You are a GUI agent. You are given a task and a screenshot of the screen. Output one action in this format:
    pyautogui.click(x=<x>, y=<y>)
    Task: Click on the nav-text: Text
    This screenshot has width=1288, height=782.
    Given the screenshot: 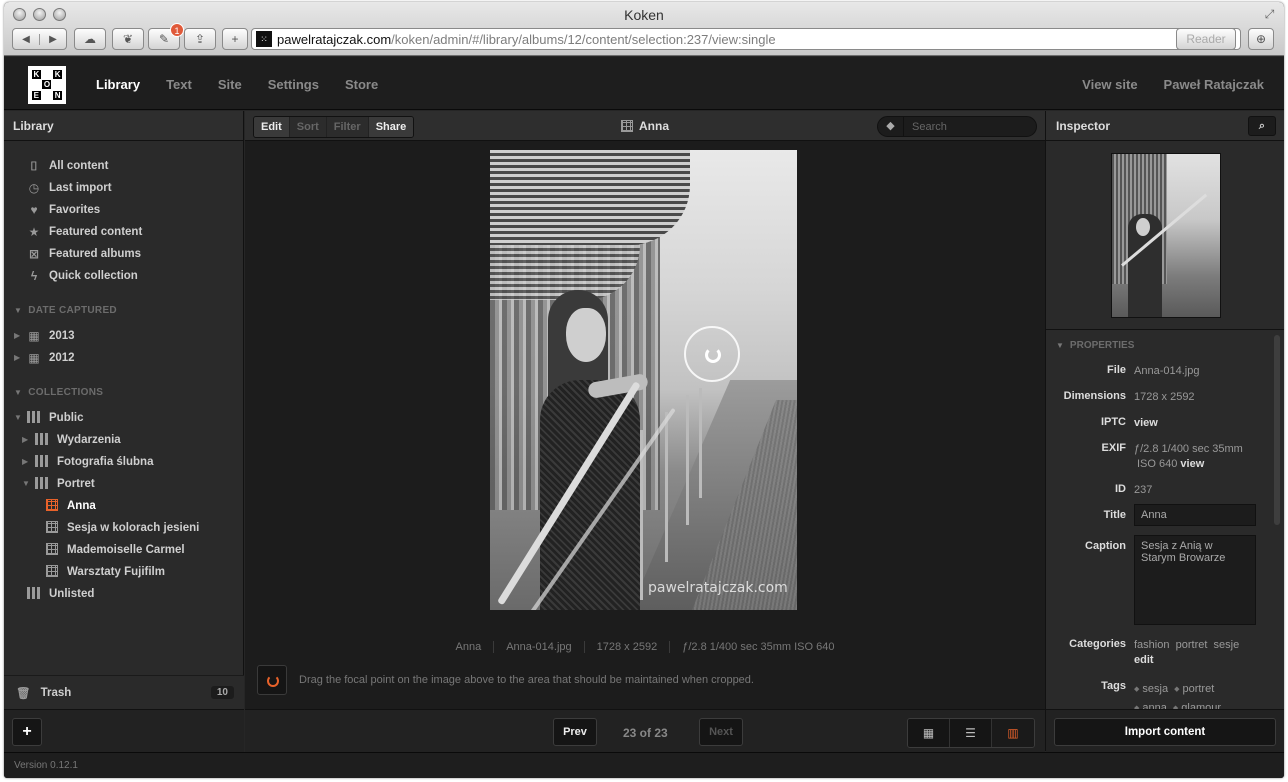 What is the action you would take?
    pyautogui.click(x=179, y=84)
    